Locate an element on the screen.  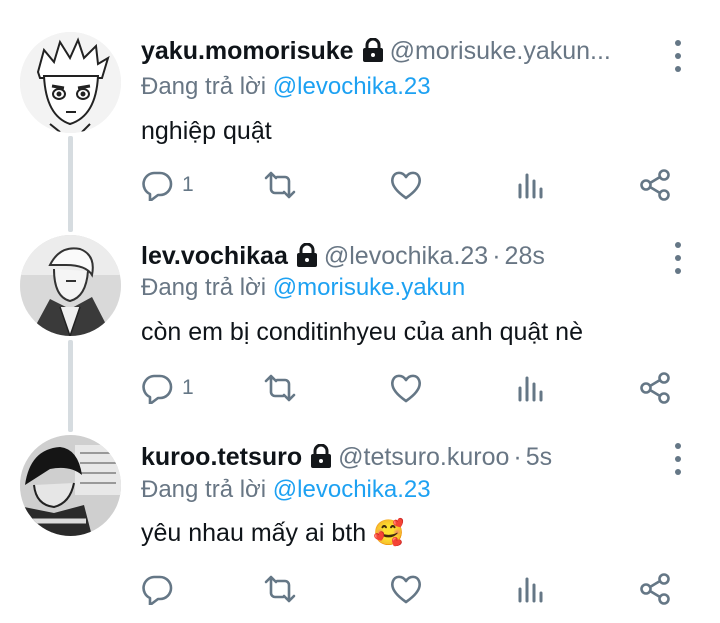
tweet-header: kuroo.tetsuro @tetsuro.kuroo · 5s is located at coordinates (400, 458).